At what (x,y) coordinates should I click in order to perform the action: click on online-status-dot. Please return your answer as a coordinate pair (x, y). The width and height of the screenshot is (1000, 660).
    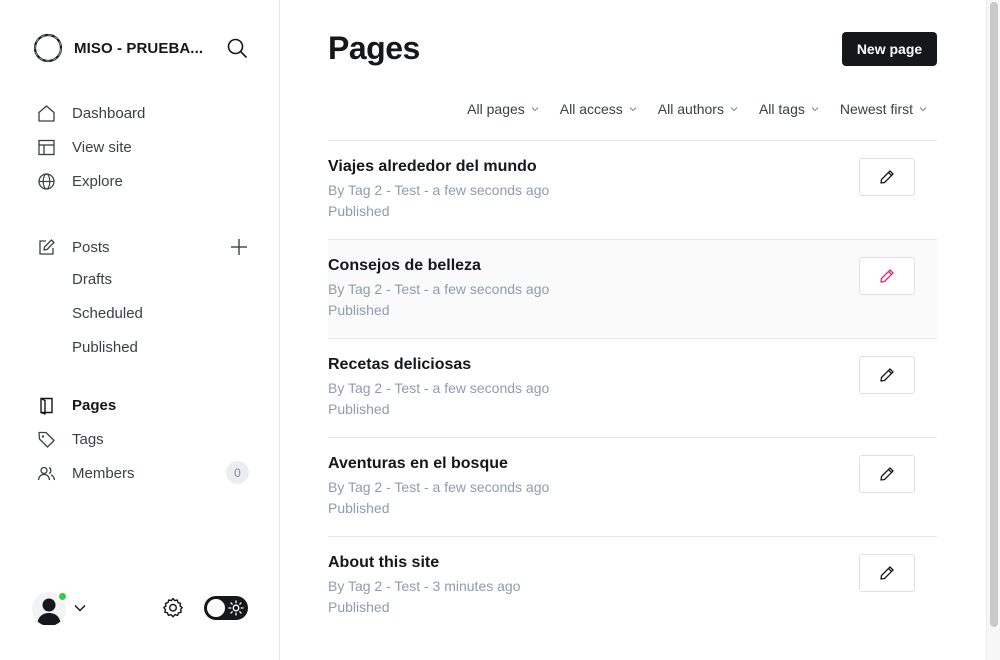
    Looking at the image, I should click on (62, 596).